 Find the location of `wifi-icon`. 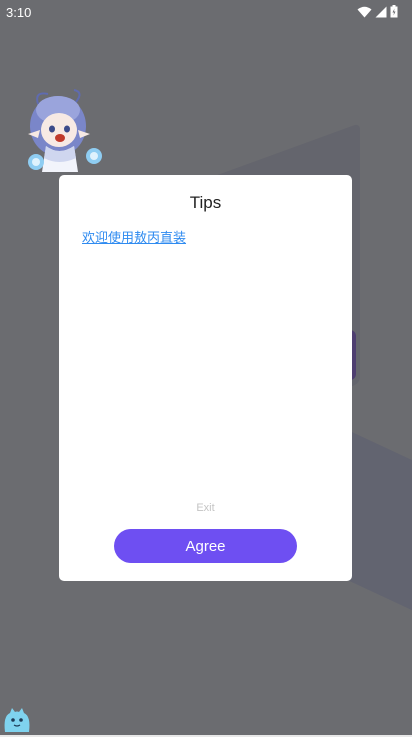

wifi-icon is located at coordinates (364, 12).